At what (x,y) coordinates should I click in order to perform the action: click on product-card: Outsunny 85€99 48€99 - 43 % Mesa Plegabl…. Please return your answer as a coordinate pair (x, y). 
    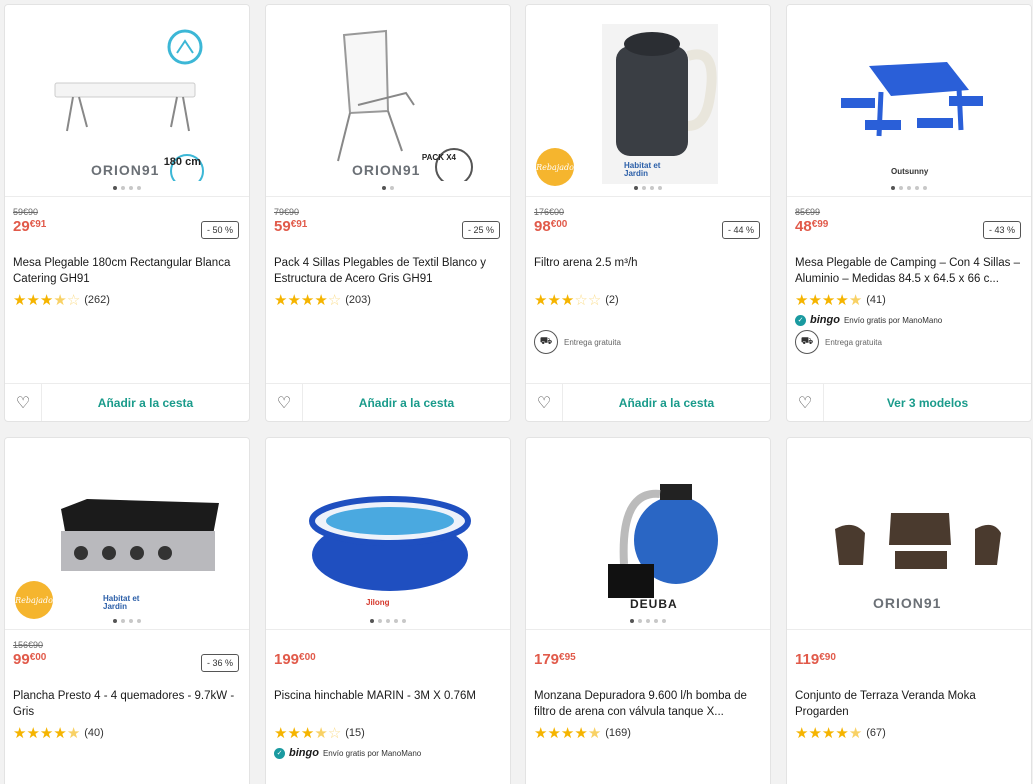
    Looking at the image, I should click on (909, 213).